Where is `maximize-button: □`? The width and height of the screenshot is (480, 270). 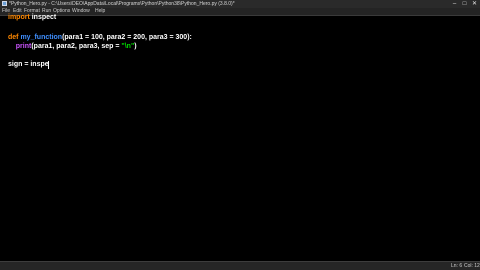 maximize-button: □ is located at coordinates (464, 4).